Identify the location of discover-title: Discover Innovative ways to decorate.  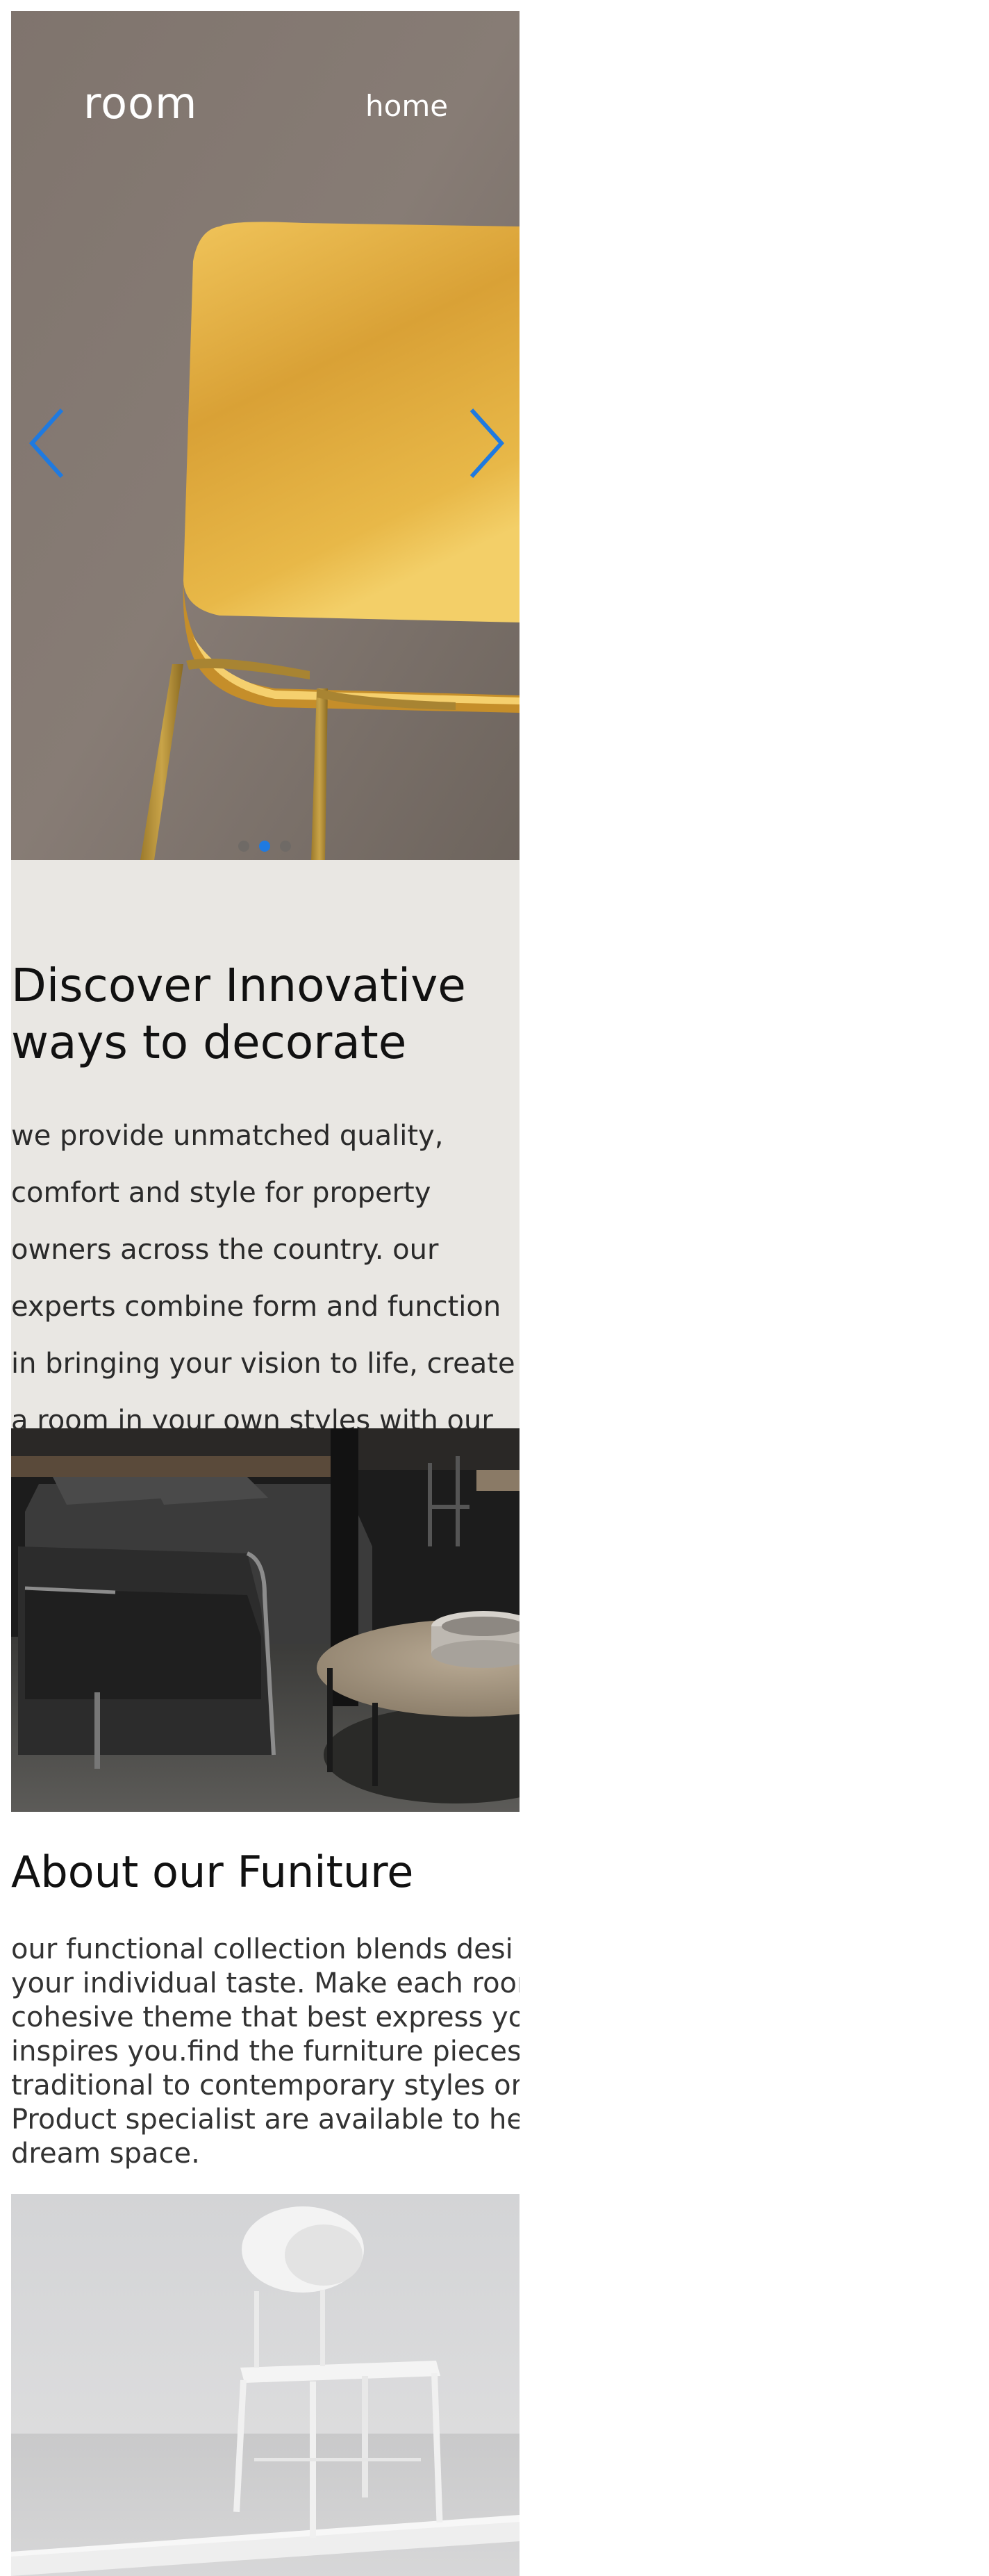
(264, 1014).